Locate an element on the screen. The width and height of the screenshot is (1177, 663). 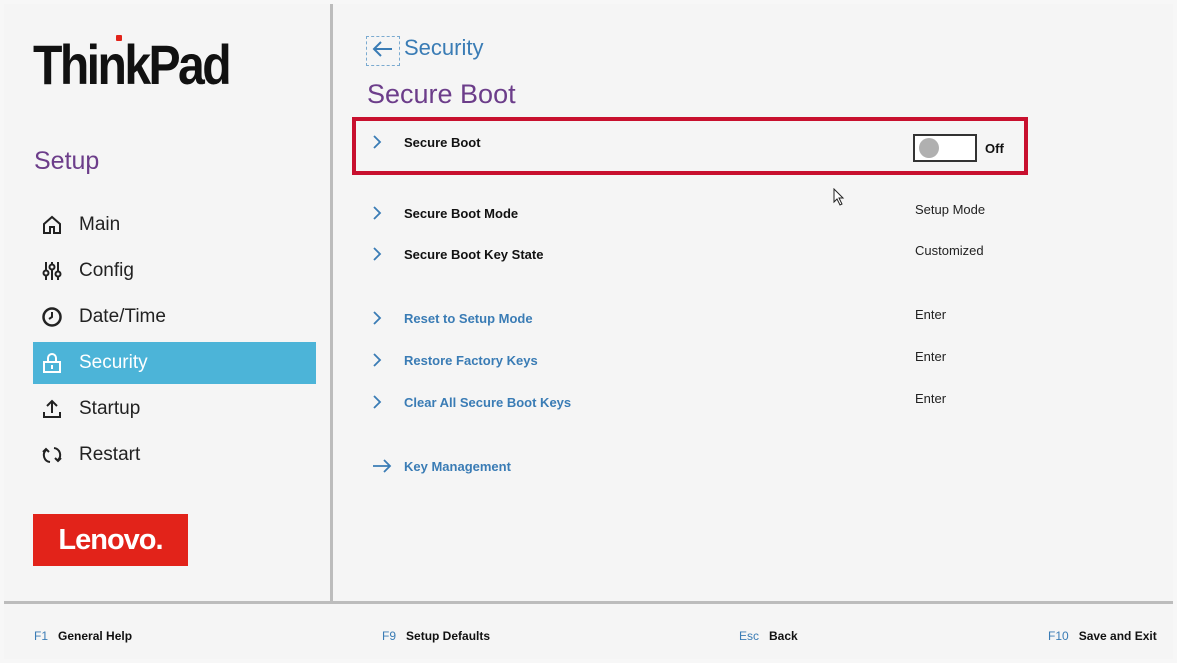
row-label: Reset to Setup Mode is located at coordinates (468, 318).